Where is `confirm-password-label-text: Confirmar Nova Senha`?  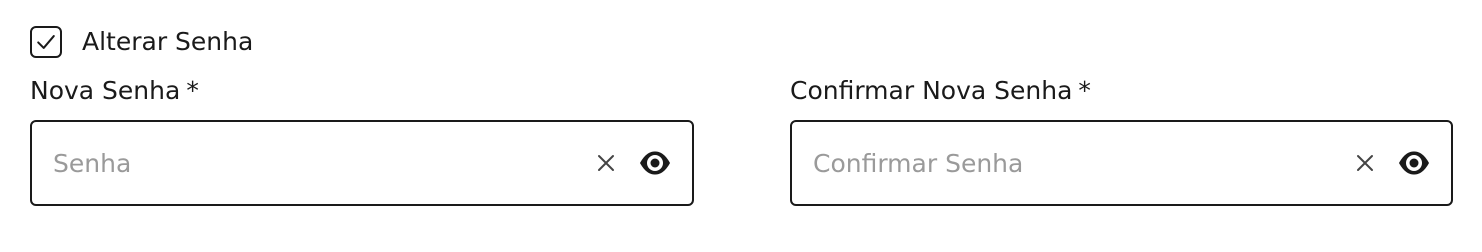
confirm-password-label-text: Confirmar Nova Senha is located at coordinates (931, 90).